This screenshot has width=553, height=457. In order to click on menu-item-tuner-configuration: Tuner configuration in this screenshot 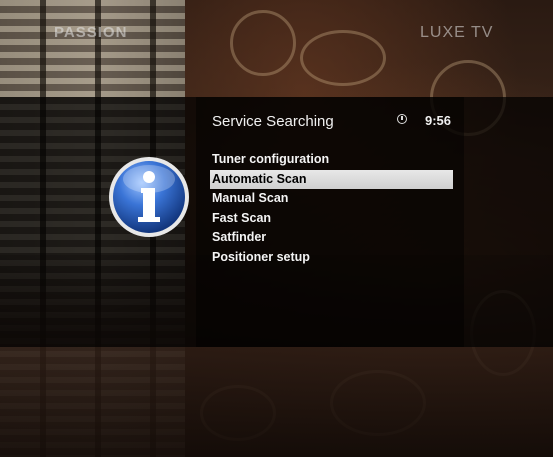, I will do `click(331, 160)`.